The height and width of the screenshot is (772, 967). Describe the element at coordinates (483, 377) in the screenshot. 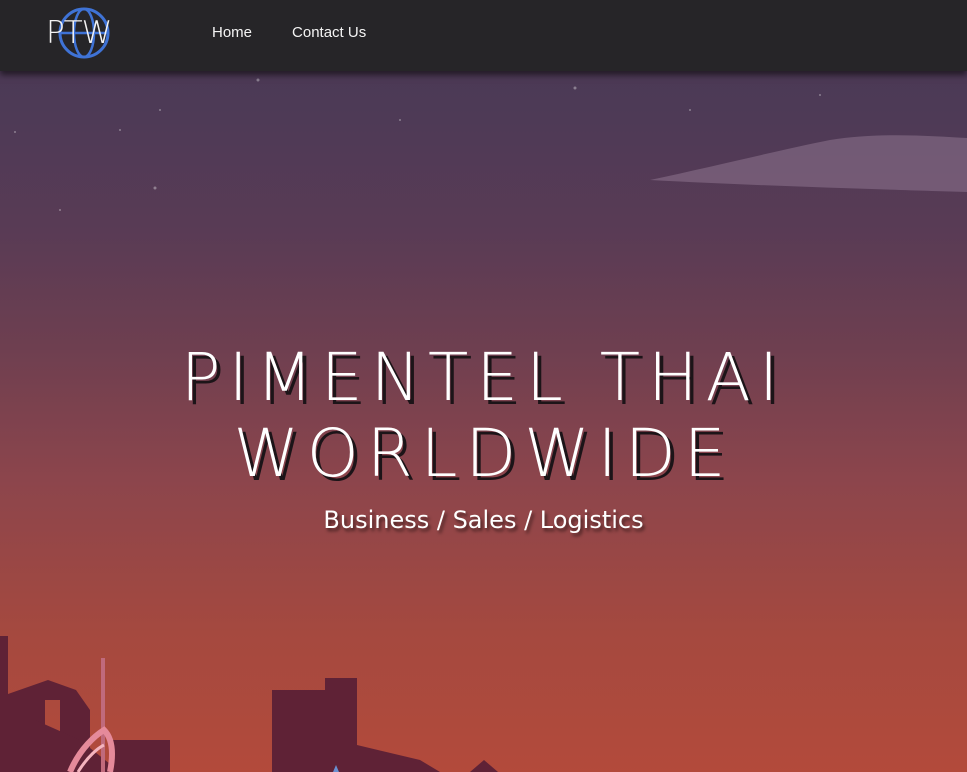

I see `hero-title-line-1: PIMENTEL THAI` at that location.